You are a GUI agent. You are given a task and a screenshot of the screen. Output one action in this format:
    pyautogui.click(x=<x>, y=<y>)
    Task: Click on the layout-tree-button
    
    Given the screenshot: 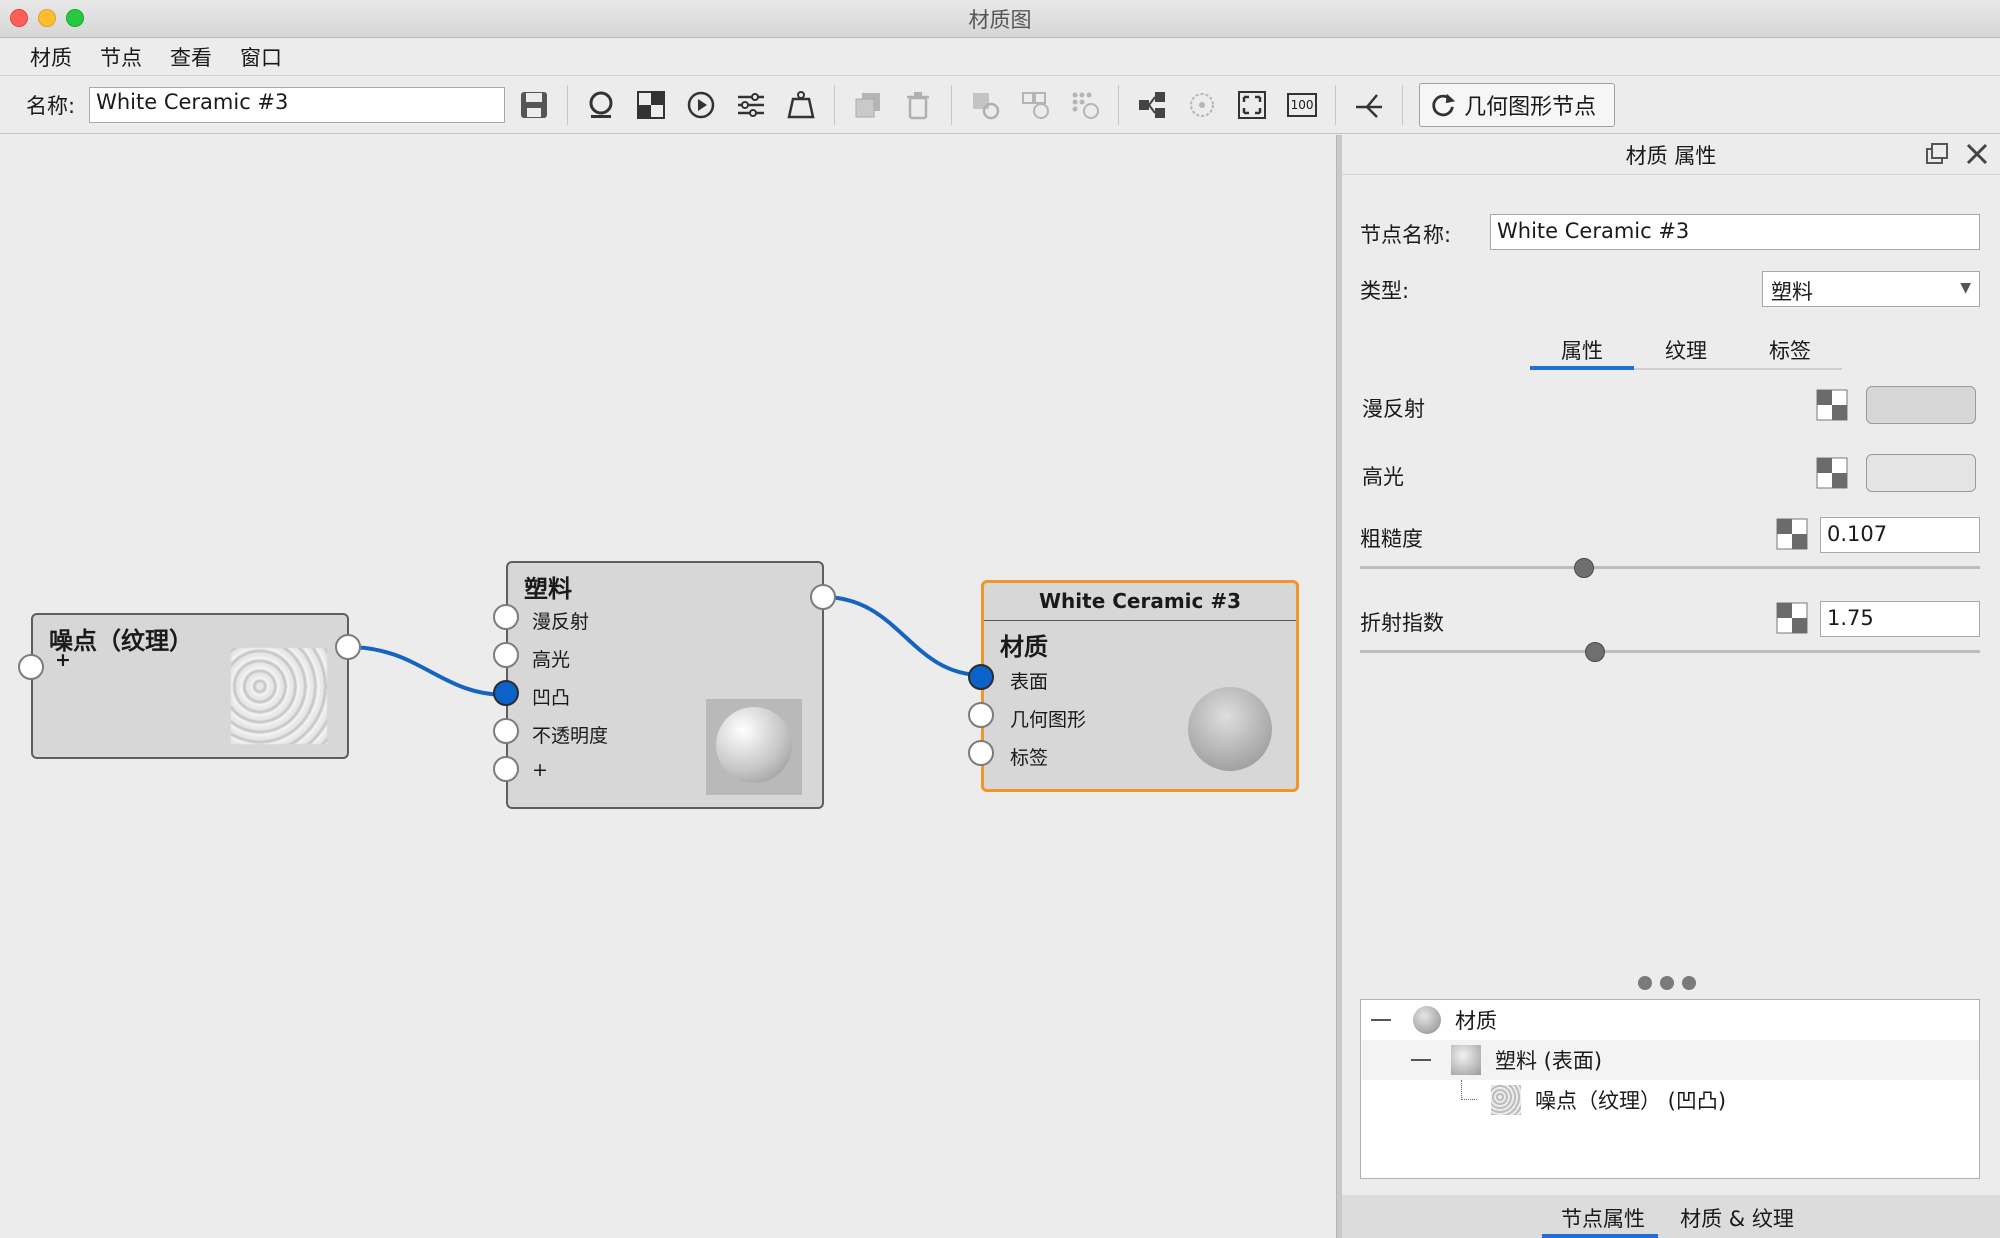 What is the action you would take?
    pyautogui.click(x=1152, y=105)
    